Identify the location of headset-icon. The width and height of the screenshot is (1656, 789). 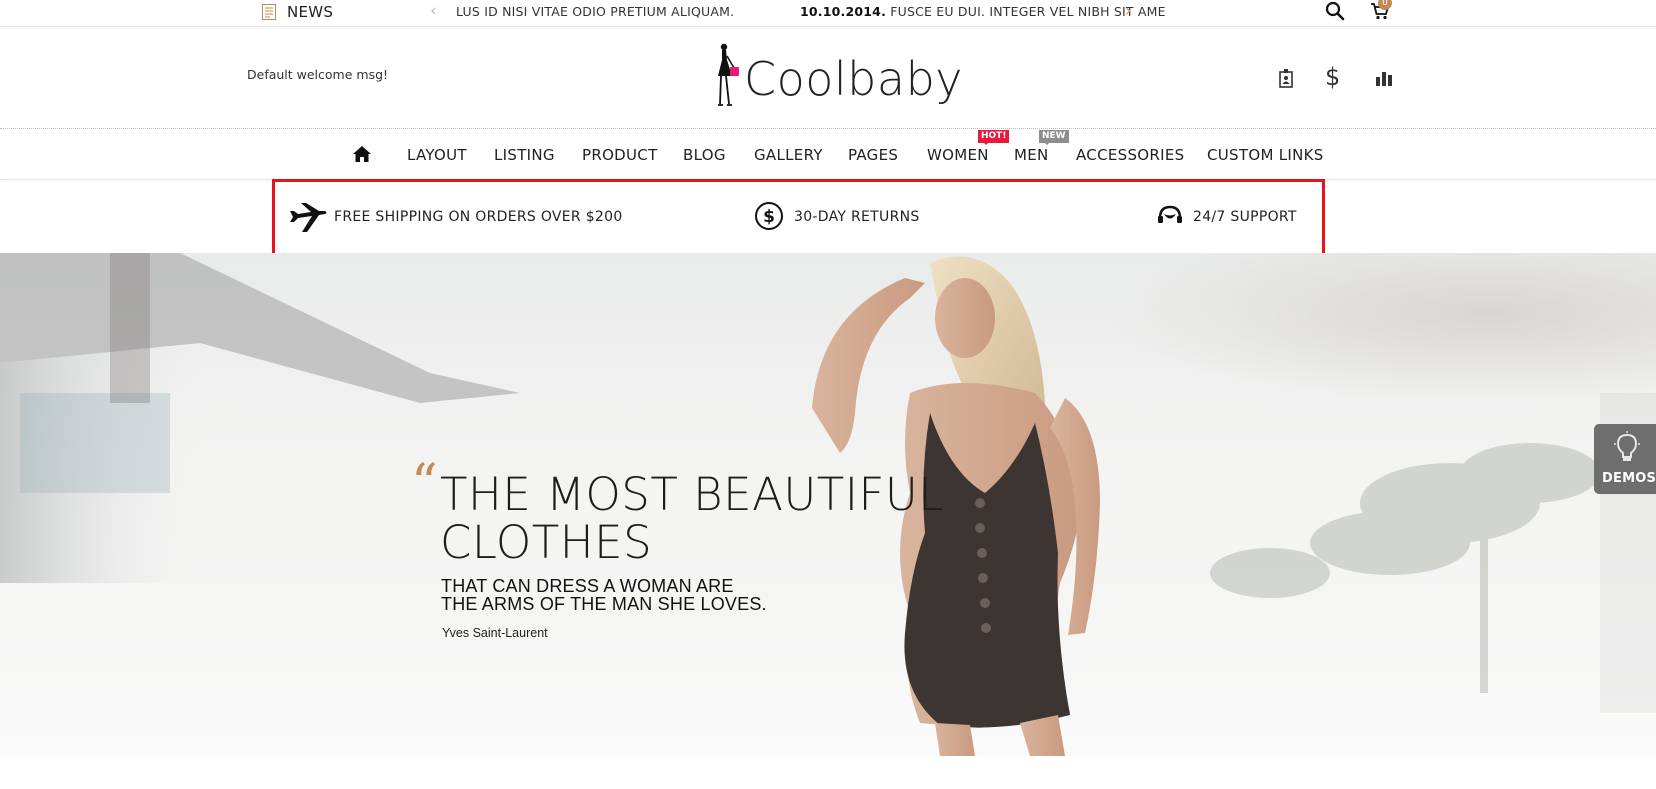
(1170, 214).